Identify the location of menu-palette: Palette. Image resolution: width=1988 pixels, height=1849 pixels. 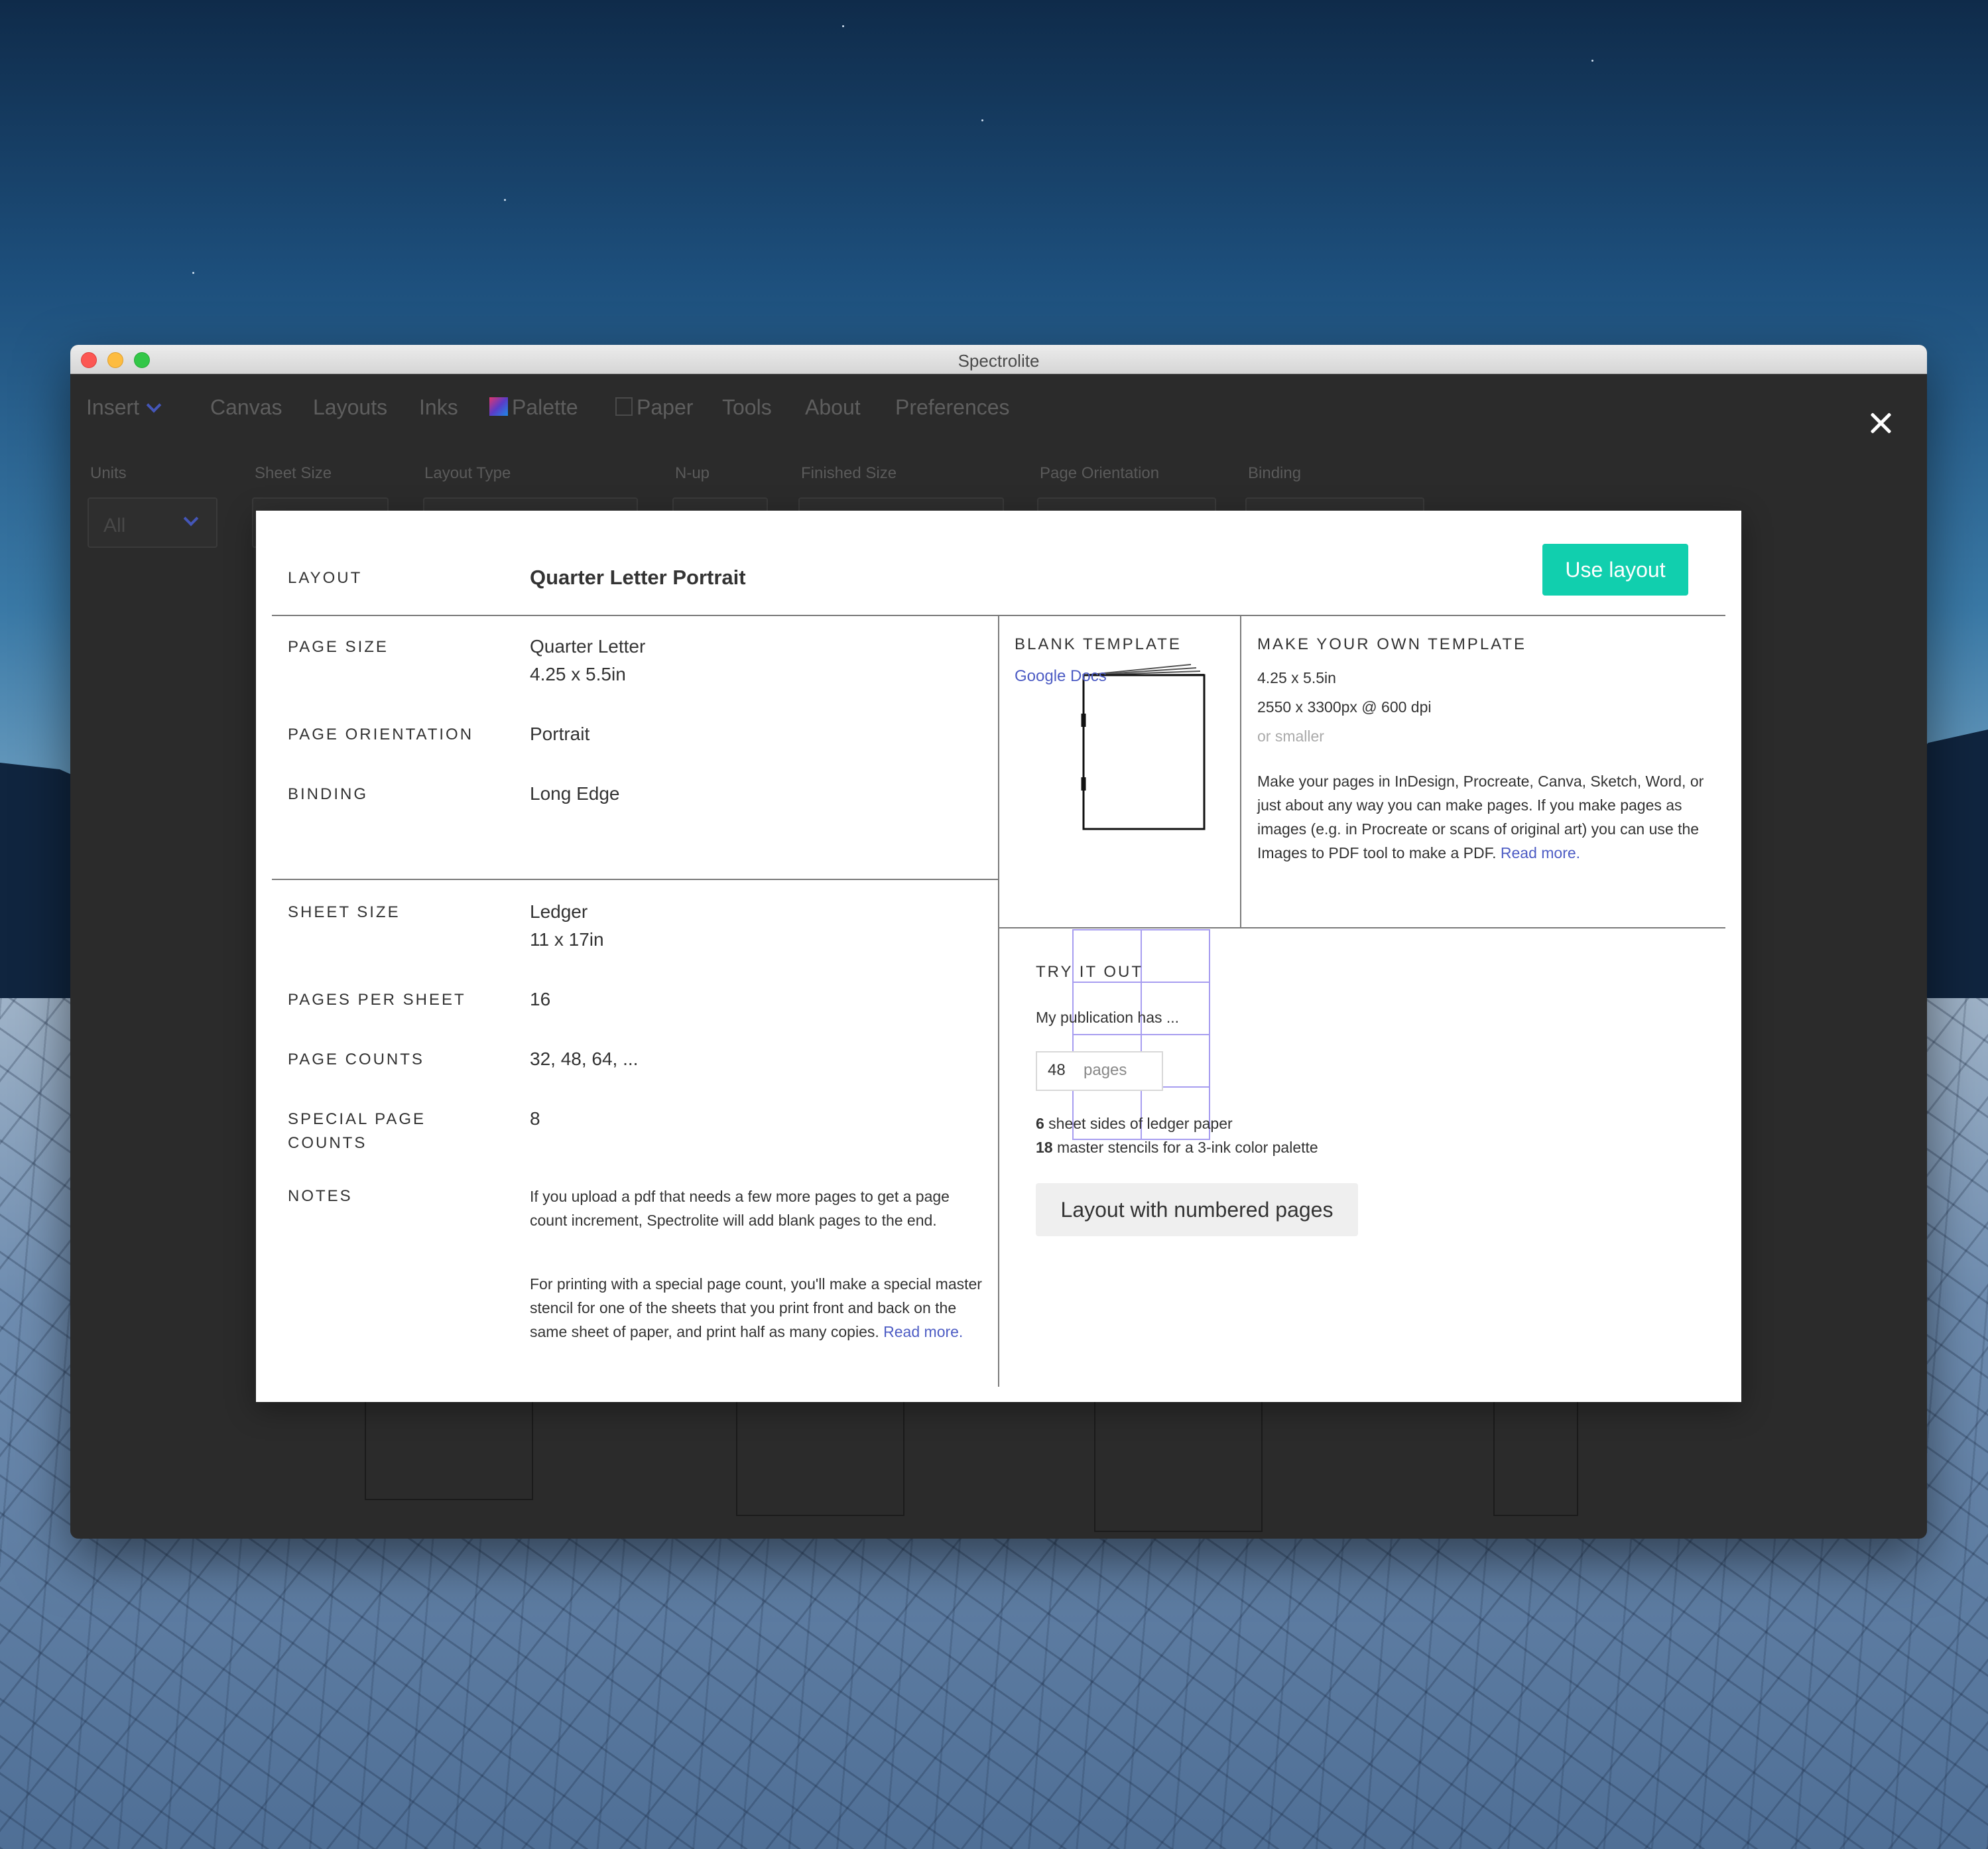
(533, 407).